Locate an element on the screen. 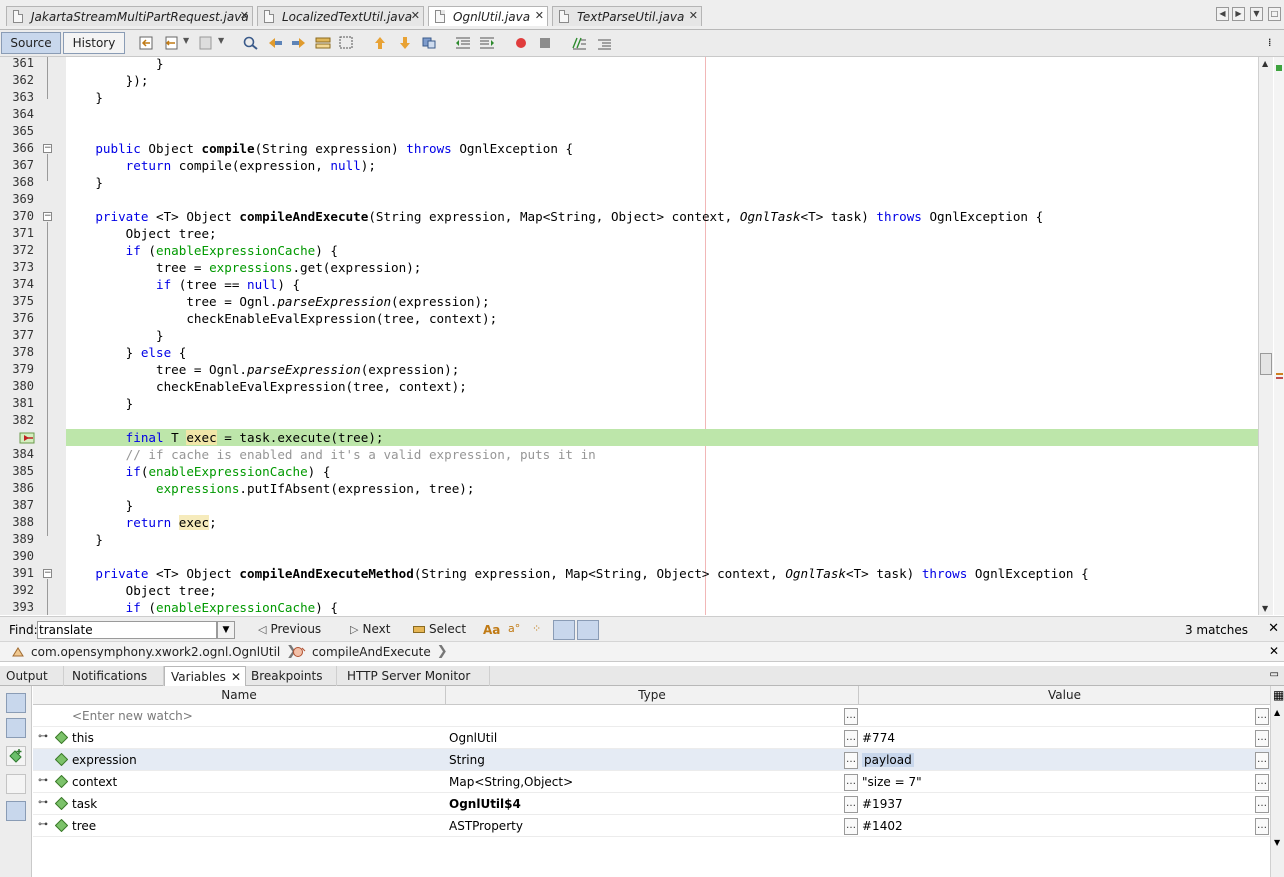 The width and height of the screenshot is (1284, 877). scroll-down-icon: ▼ is located at coordinates (1265, 608).